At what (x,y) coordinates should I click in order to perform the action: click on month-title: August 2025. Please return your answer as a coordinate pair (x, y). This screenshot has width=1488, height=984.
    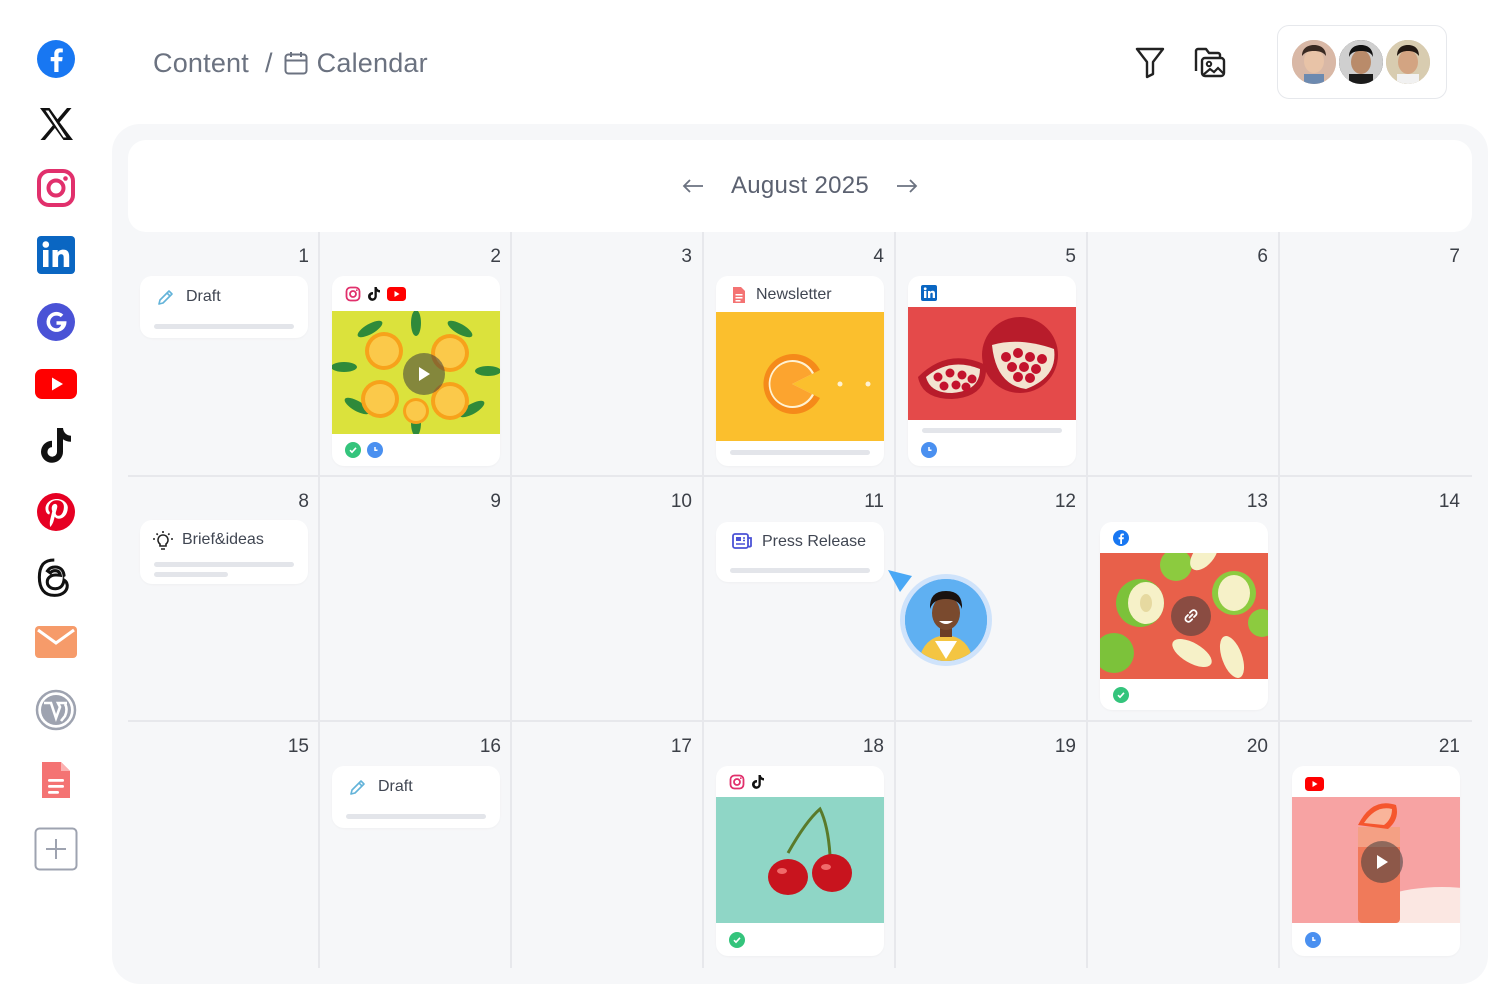
    Looking at the image, I should click on (800, 185).